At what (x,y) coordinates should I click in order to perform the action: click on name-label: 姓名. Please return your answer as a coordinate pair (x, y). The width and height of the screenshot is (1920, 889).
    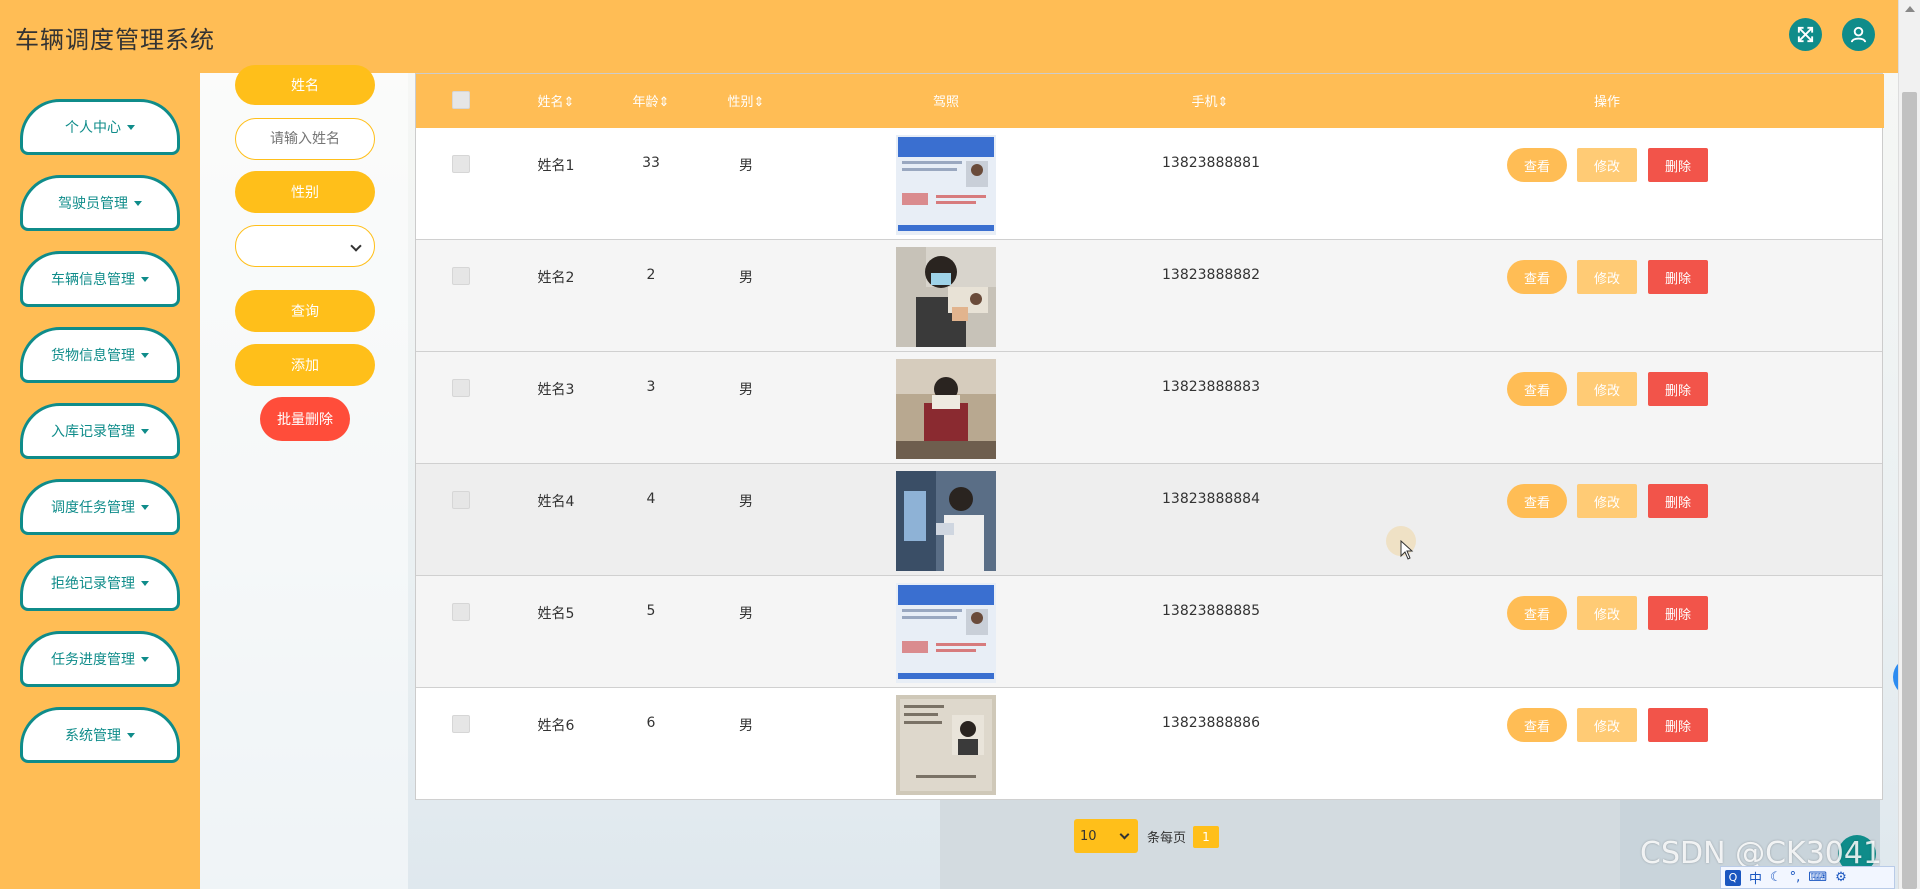
    Looking at the image, I should click on (305, 85).